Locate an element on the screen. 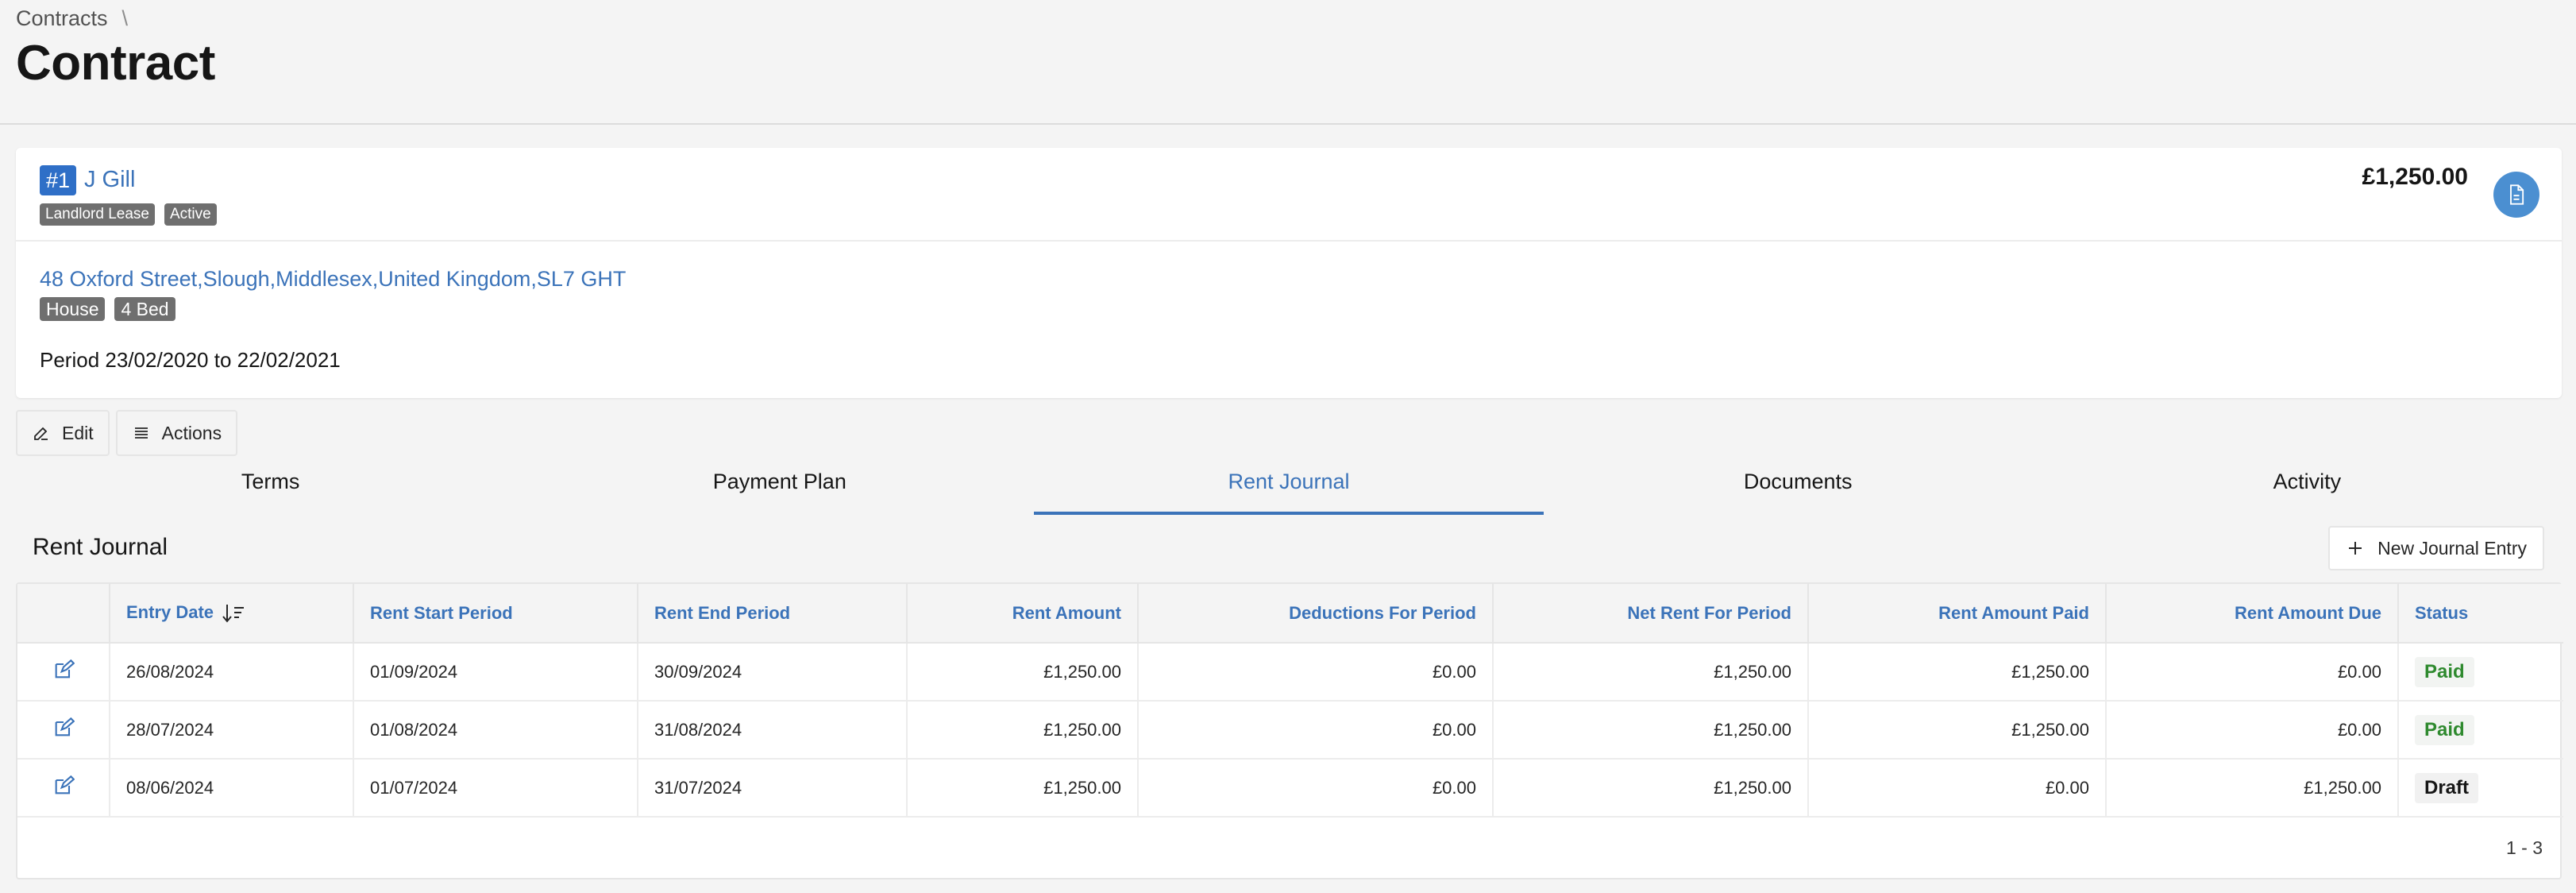  document-button is located at coordinates (2516, 195).